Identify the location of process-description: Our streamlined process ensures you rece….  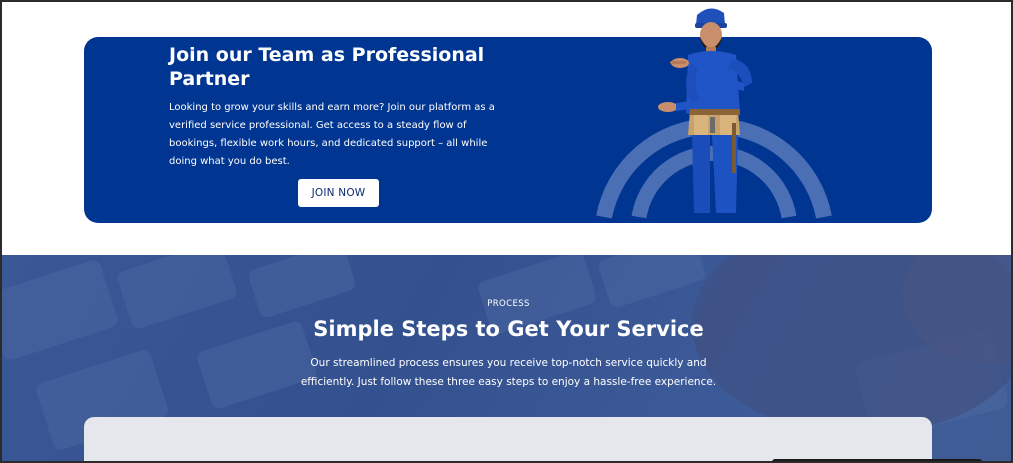
(508, 372).